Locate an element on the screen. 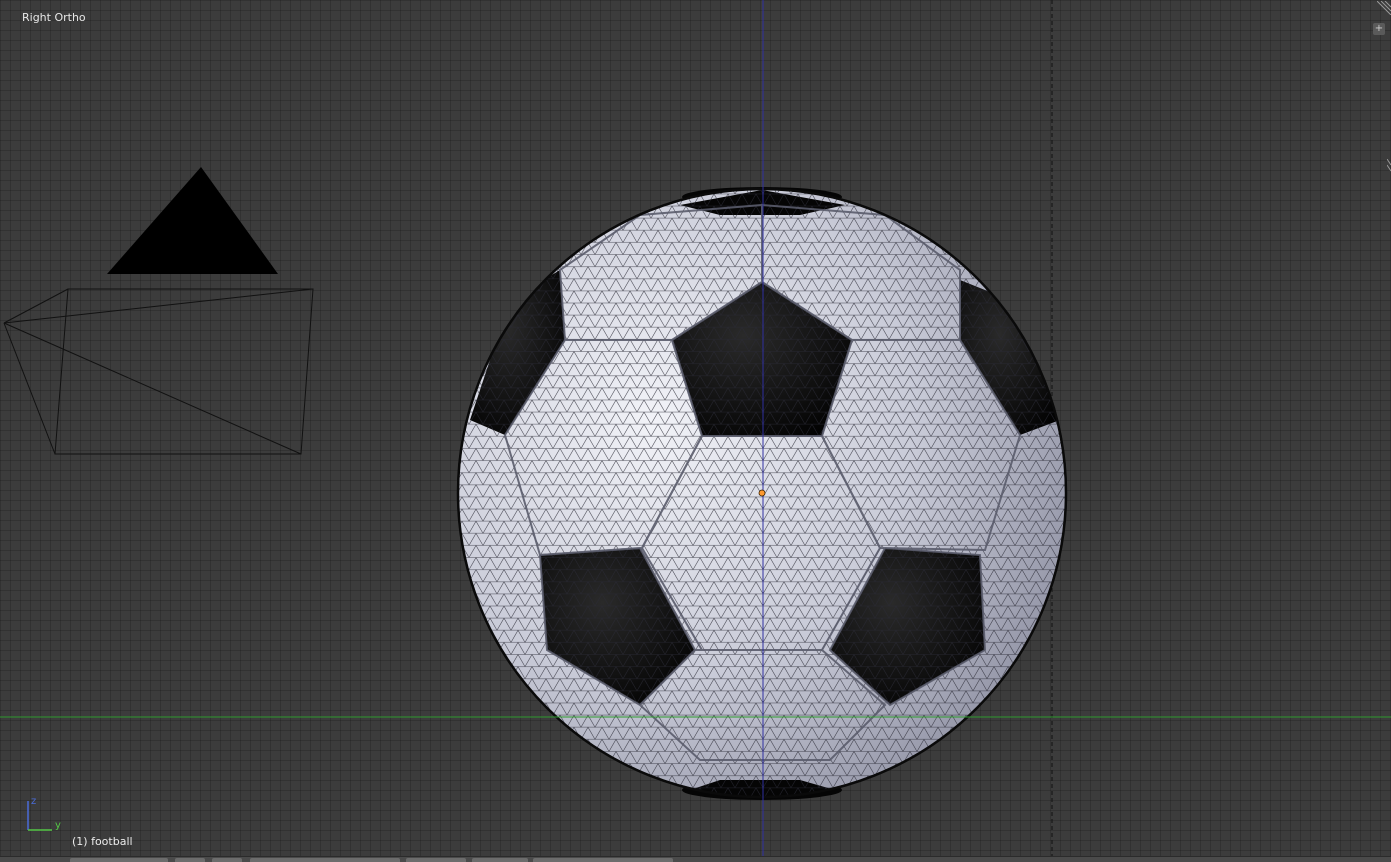  viewport-header is located at coordinates (695, 859).